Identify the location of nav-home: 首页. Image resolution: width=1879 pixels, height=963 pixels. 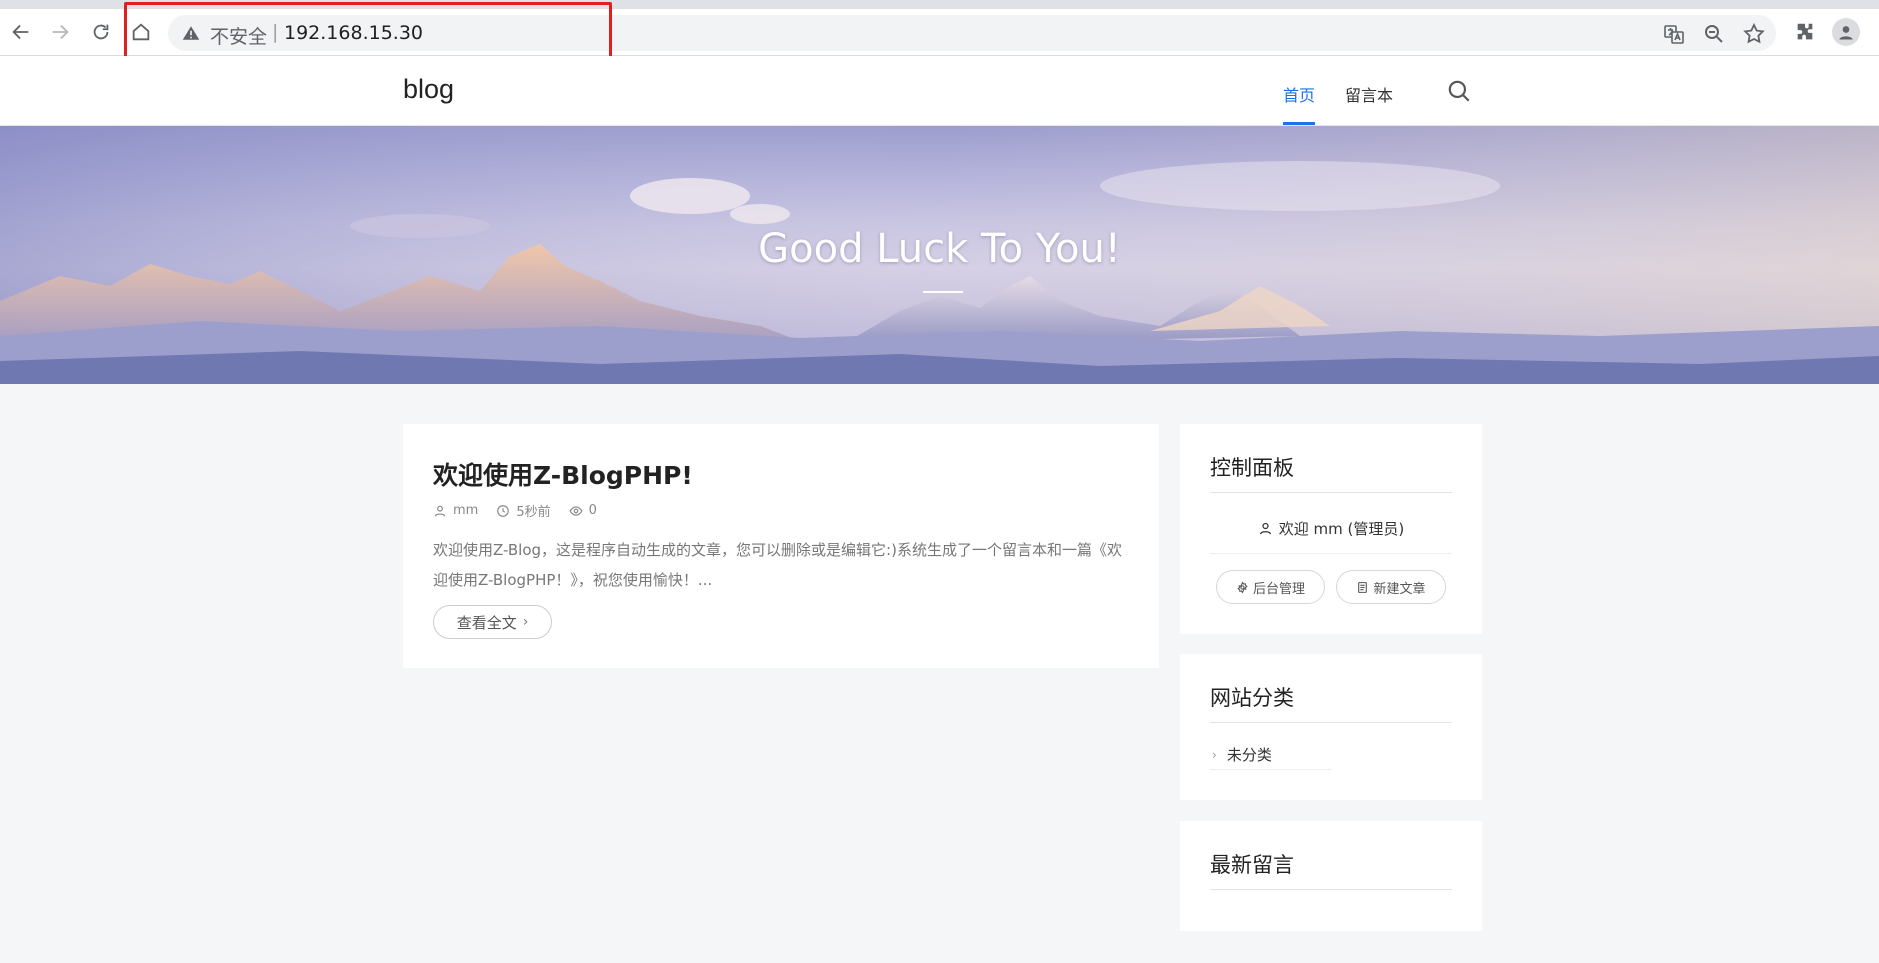
(1299, 94).